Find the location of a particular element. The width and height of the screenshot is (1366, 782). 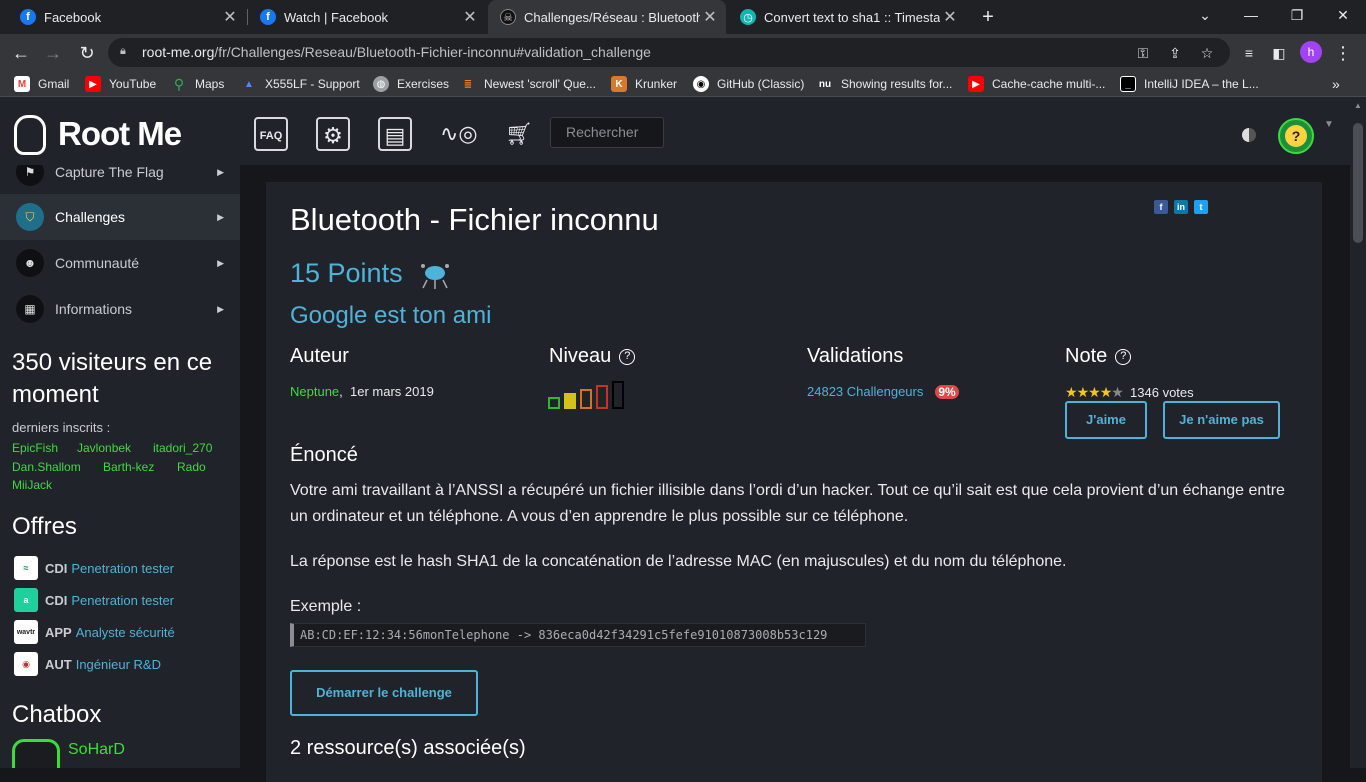

recent-user-link: EpicFish is located at coordinates (35, 448).